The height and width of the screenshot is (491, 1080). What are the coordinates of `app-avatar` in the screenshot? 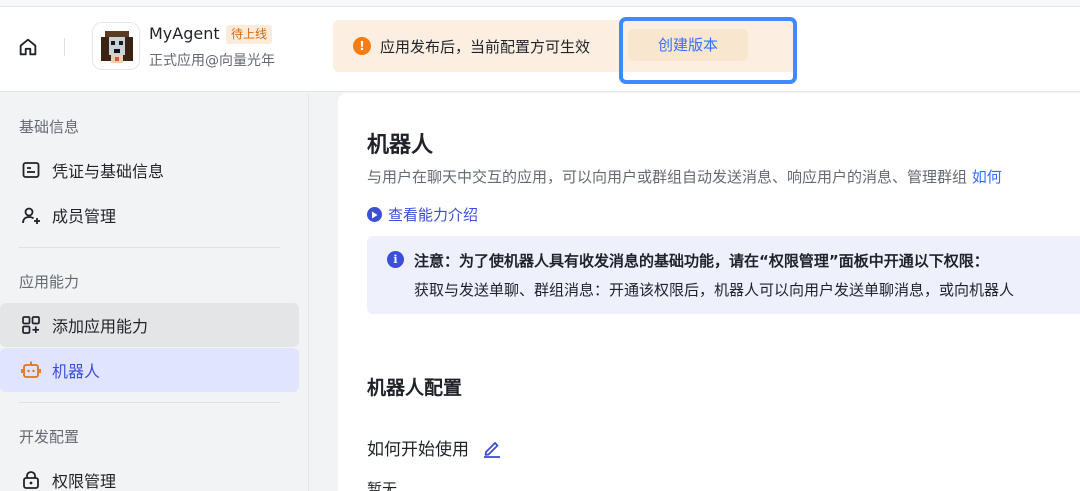 It's located at (116, 46).